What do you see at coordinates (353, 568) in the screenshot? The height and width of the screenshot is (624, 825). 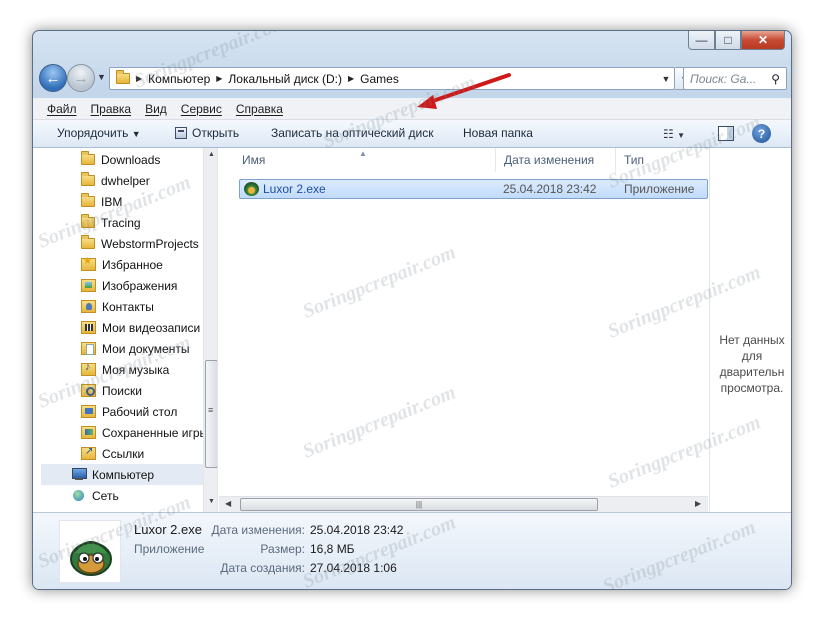 I see `created-value: 27.04.2018 1:06` at bounding box center [353, 568].